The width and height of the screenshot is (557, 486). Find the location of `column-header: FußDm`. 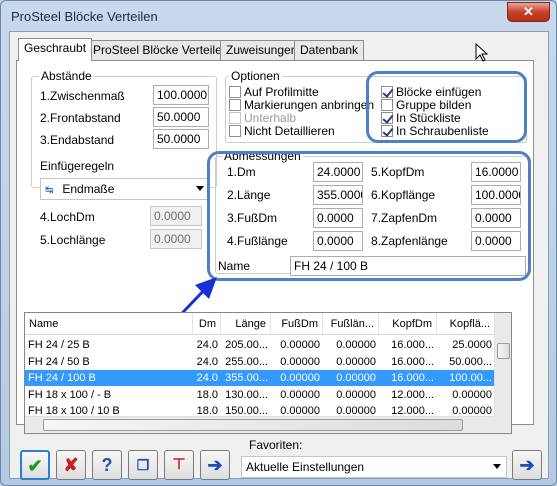

column-header: FußDm is located at coordinates (297, 324).